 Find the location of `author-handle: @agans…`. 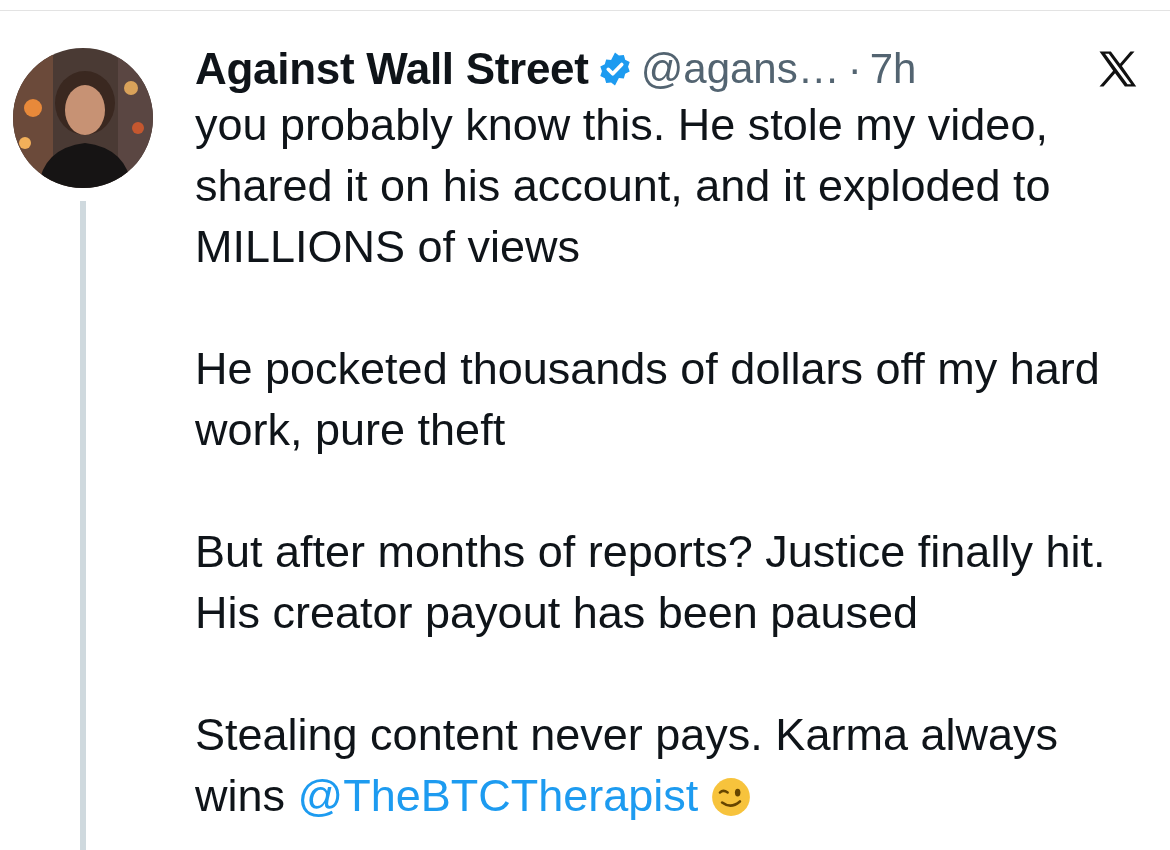

author-handle: @agans… is located at coordinates (740, 69).